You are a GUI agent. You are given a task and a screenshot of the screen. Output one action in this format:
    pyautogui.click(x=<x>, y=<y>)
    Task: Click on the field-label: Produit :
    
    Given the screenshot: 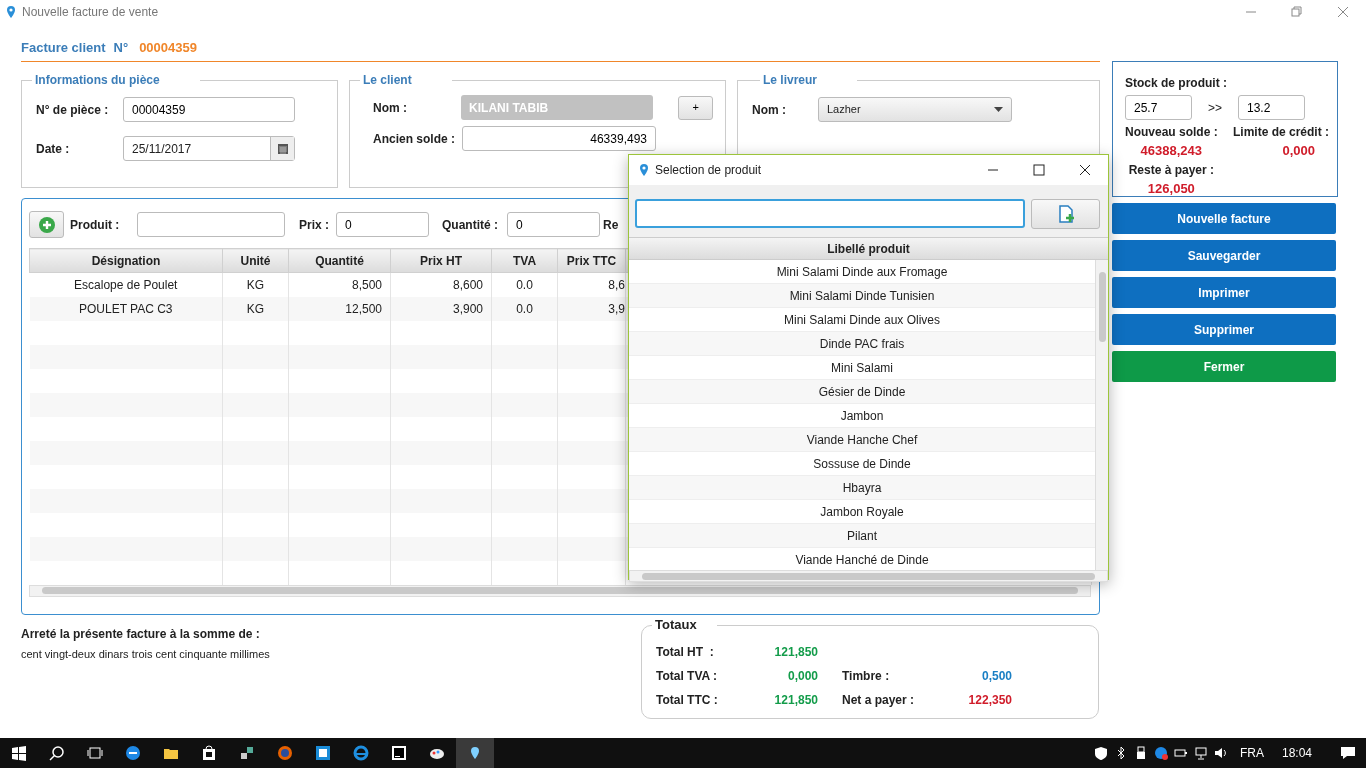 What is the action you would take?
    pyautogui.click(x=95, y=225)
    